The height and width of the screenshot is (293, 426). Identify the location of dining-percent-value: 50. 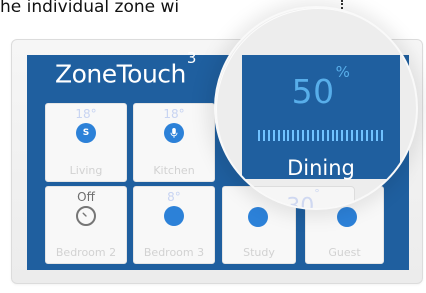
(313, 91).